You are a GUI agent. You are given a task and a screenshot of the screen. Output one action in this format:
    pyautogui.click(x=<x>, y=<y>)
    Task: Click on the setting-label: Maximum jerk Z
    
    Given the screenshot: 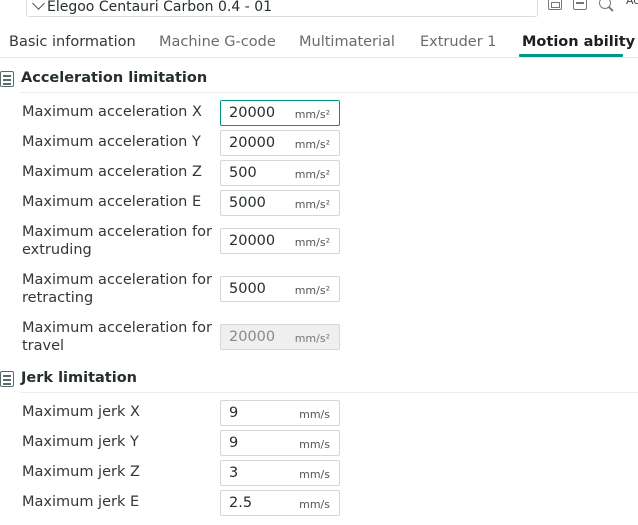 What is the action you would take?
    pyautogui.click(x=81, y=472)
    